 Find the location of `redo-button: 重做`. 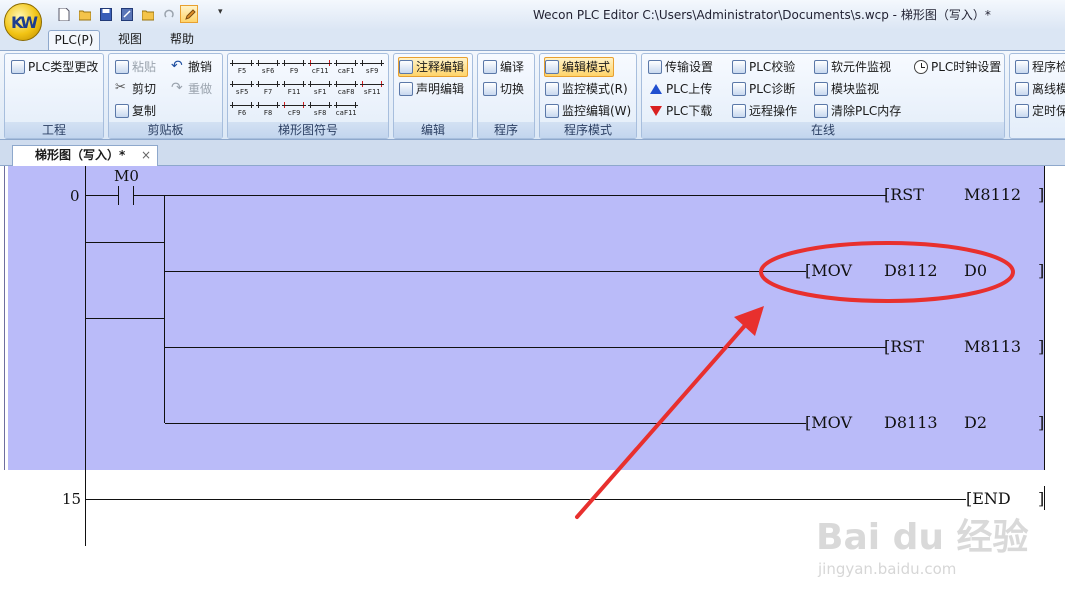

redo-button: 重做 is located at coordinates (192, 88).